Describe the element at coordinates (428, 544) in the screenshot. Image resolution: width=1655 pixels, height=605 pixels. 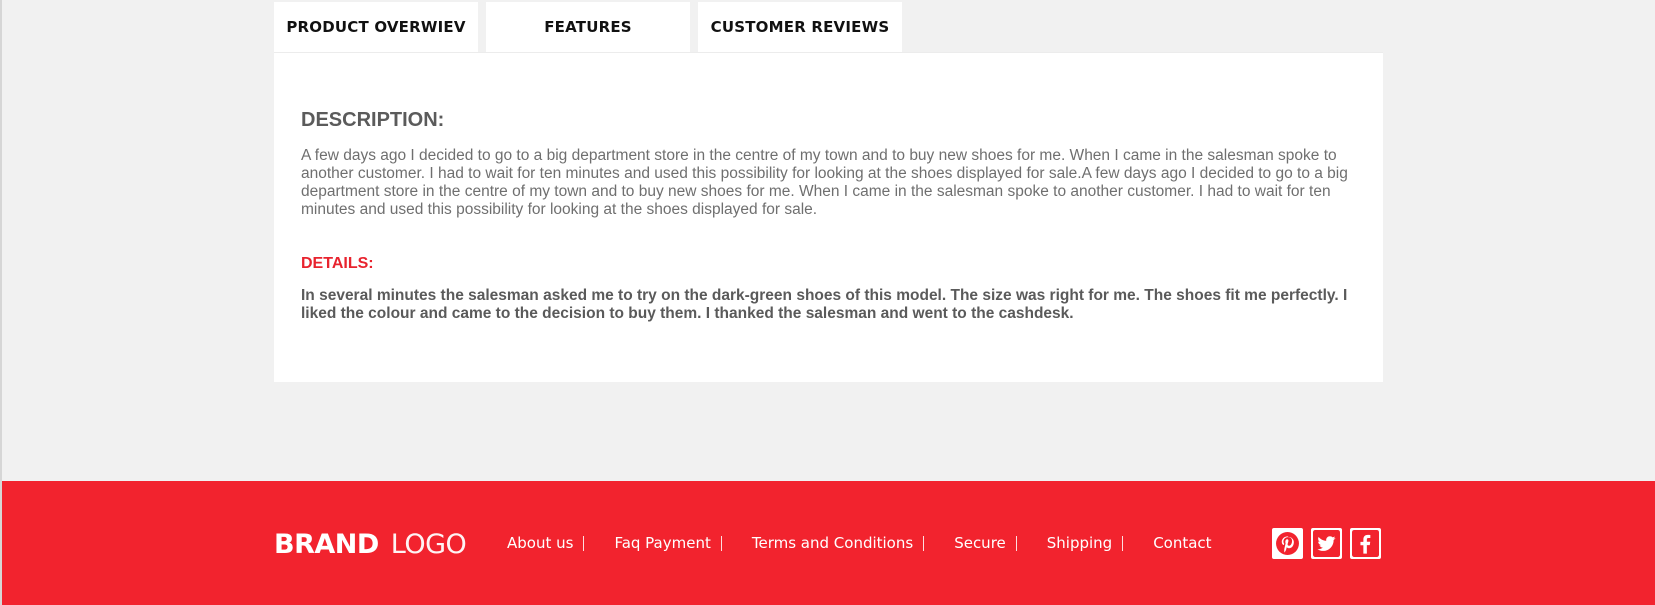
I see `logo-logo-text: LOGO` at that location.